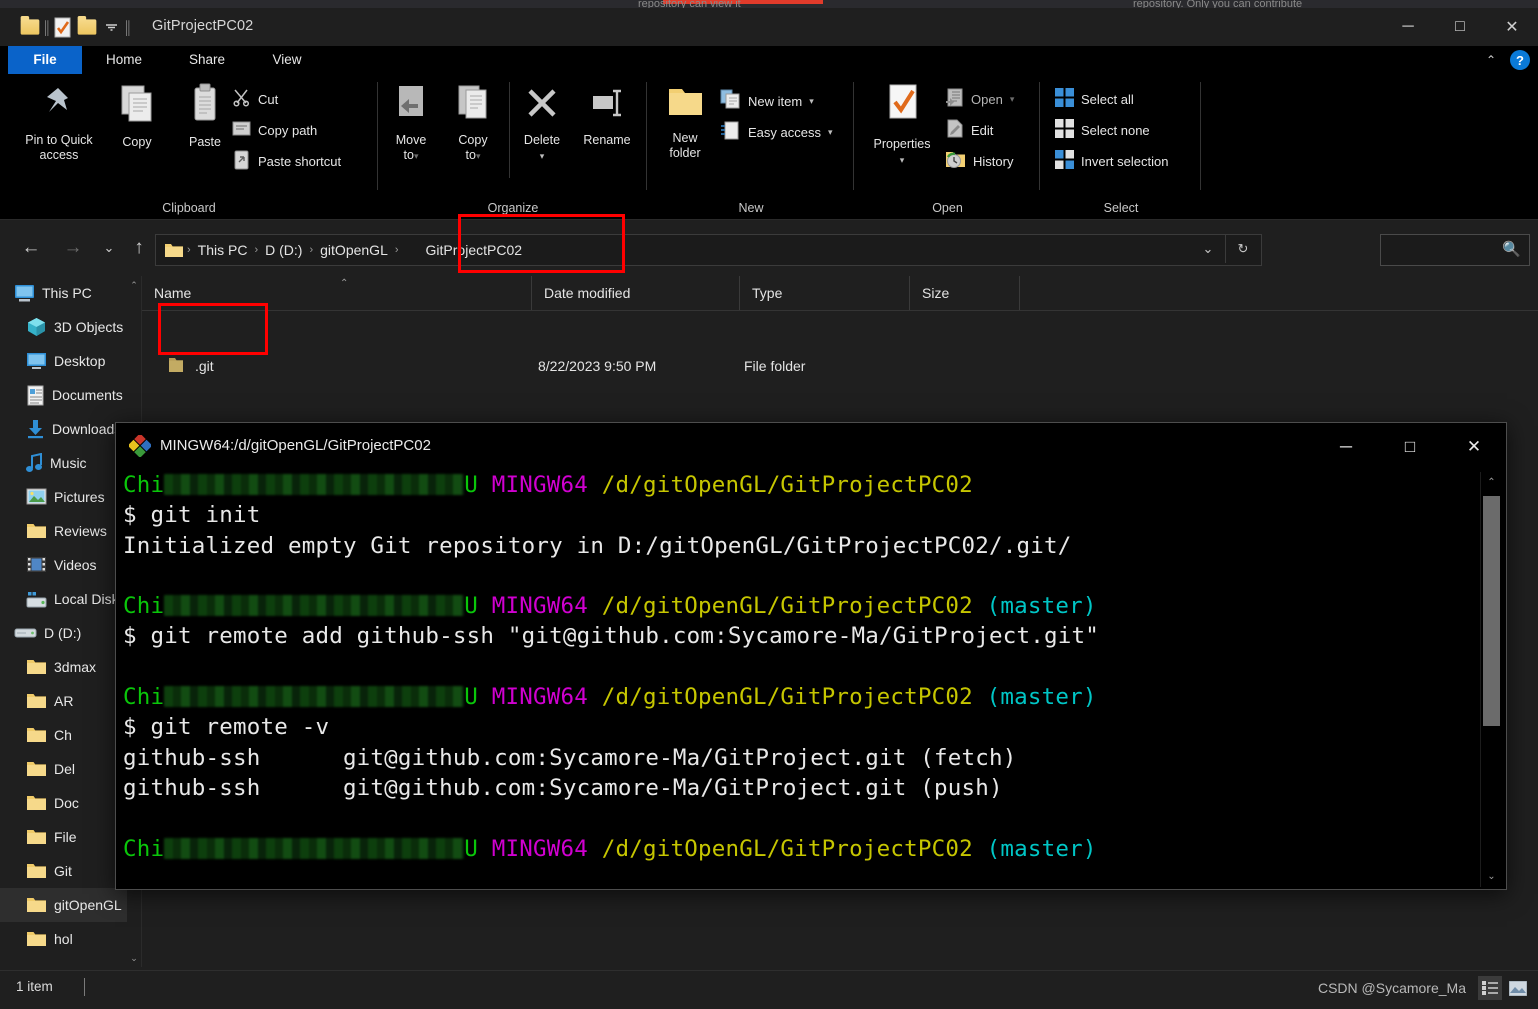 This screenshot has width=1538, height=1009. Describe the element at coordinates (730, 101) in the screenshot. I see `new-item-icon` at that location.